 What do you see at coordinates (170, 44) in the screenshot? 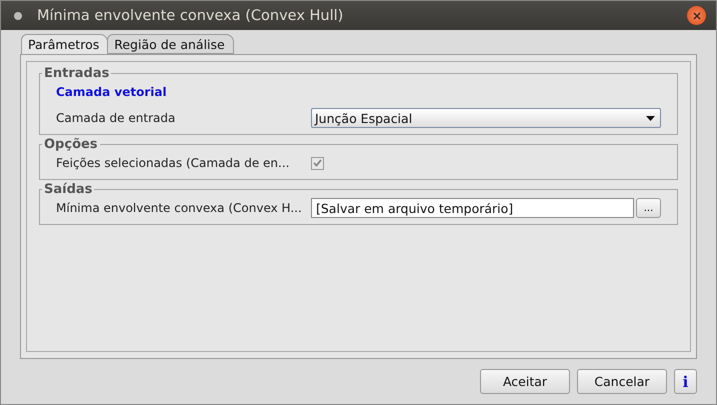
I see `tab: Região de análise` at bounding box center [170, 44].